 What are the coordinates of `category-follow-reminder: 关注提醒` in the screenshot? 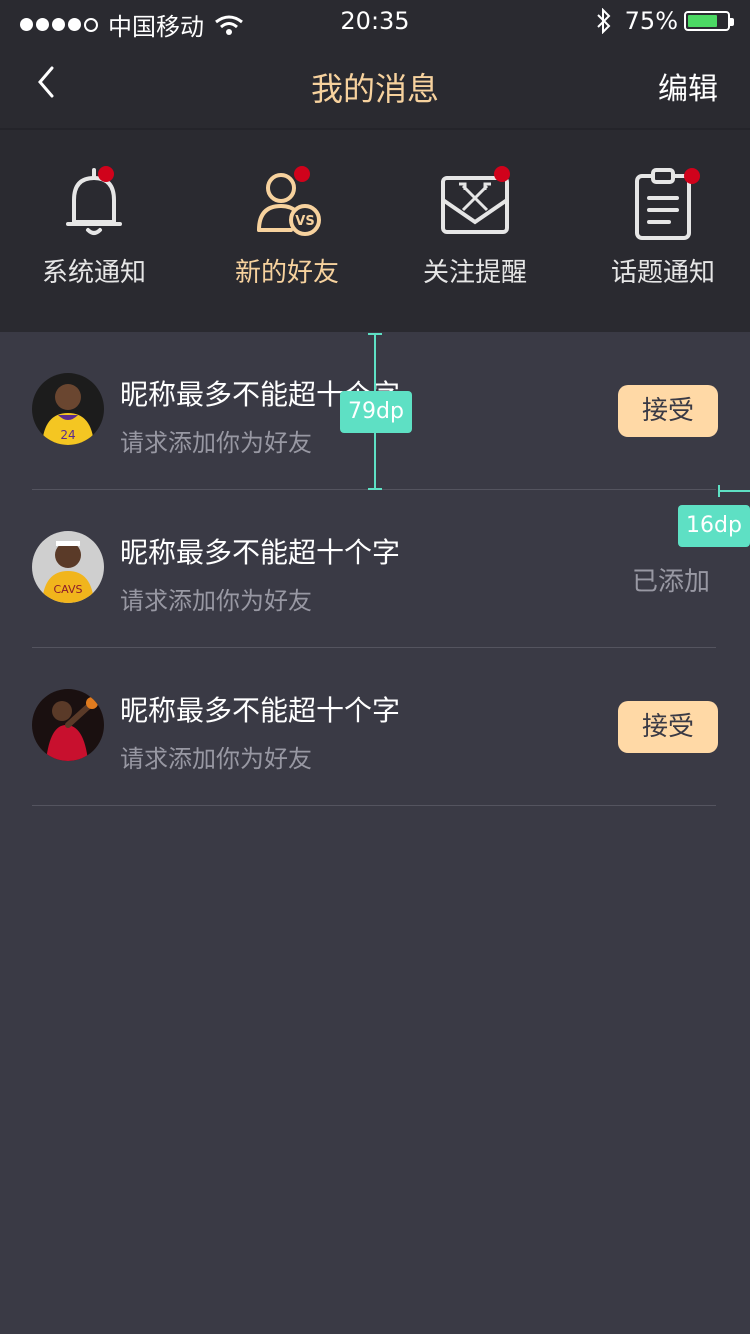 It's located at (475, 231).